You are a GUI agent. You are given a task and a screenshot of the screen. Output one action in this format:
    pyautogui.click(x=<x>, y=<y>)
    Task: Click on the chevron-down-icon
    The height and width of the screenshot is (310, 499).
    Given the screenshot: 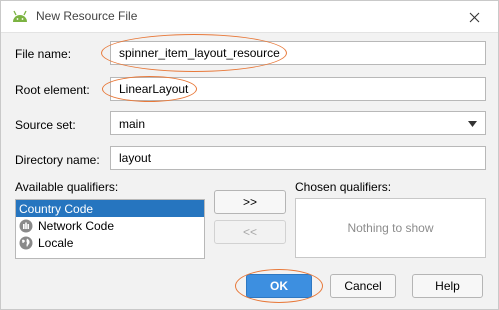 What is the action you would take?
    pyautogui.click(x=472, y=124)
    